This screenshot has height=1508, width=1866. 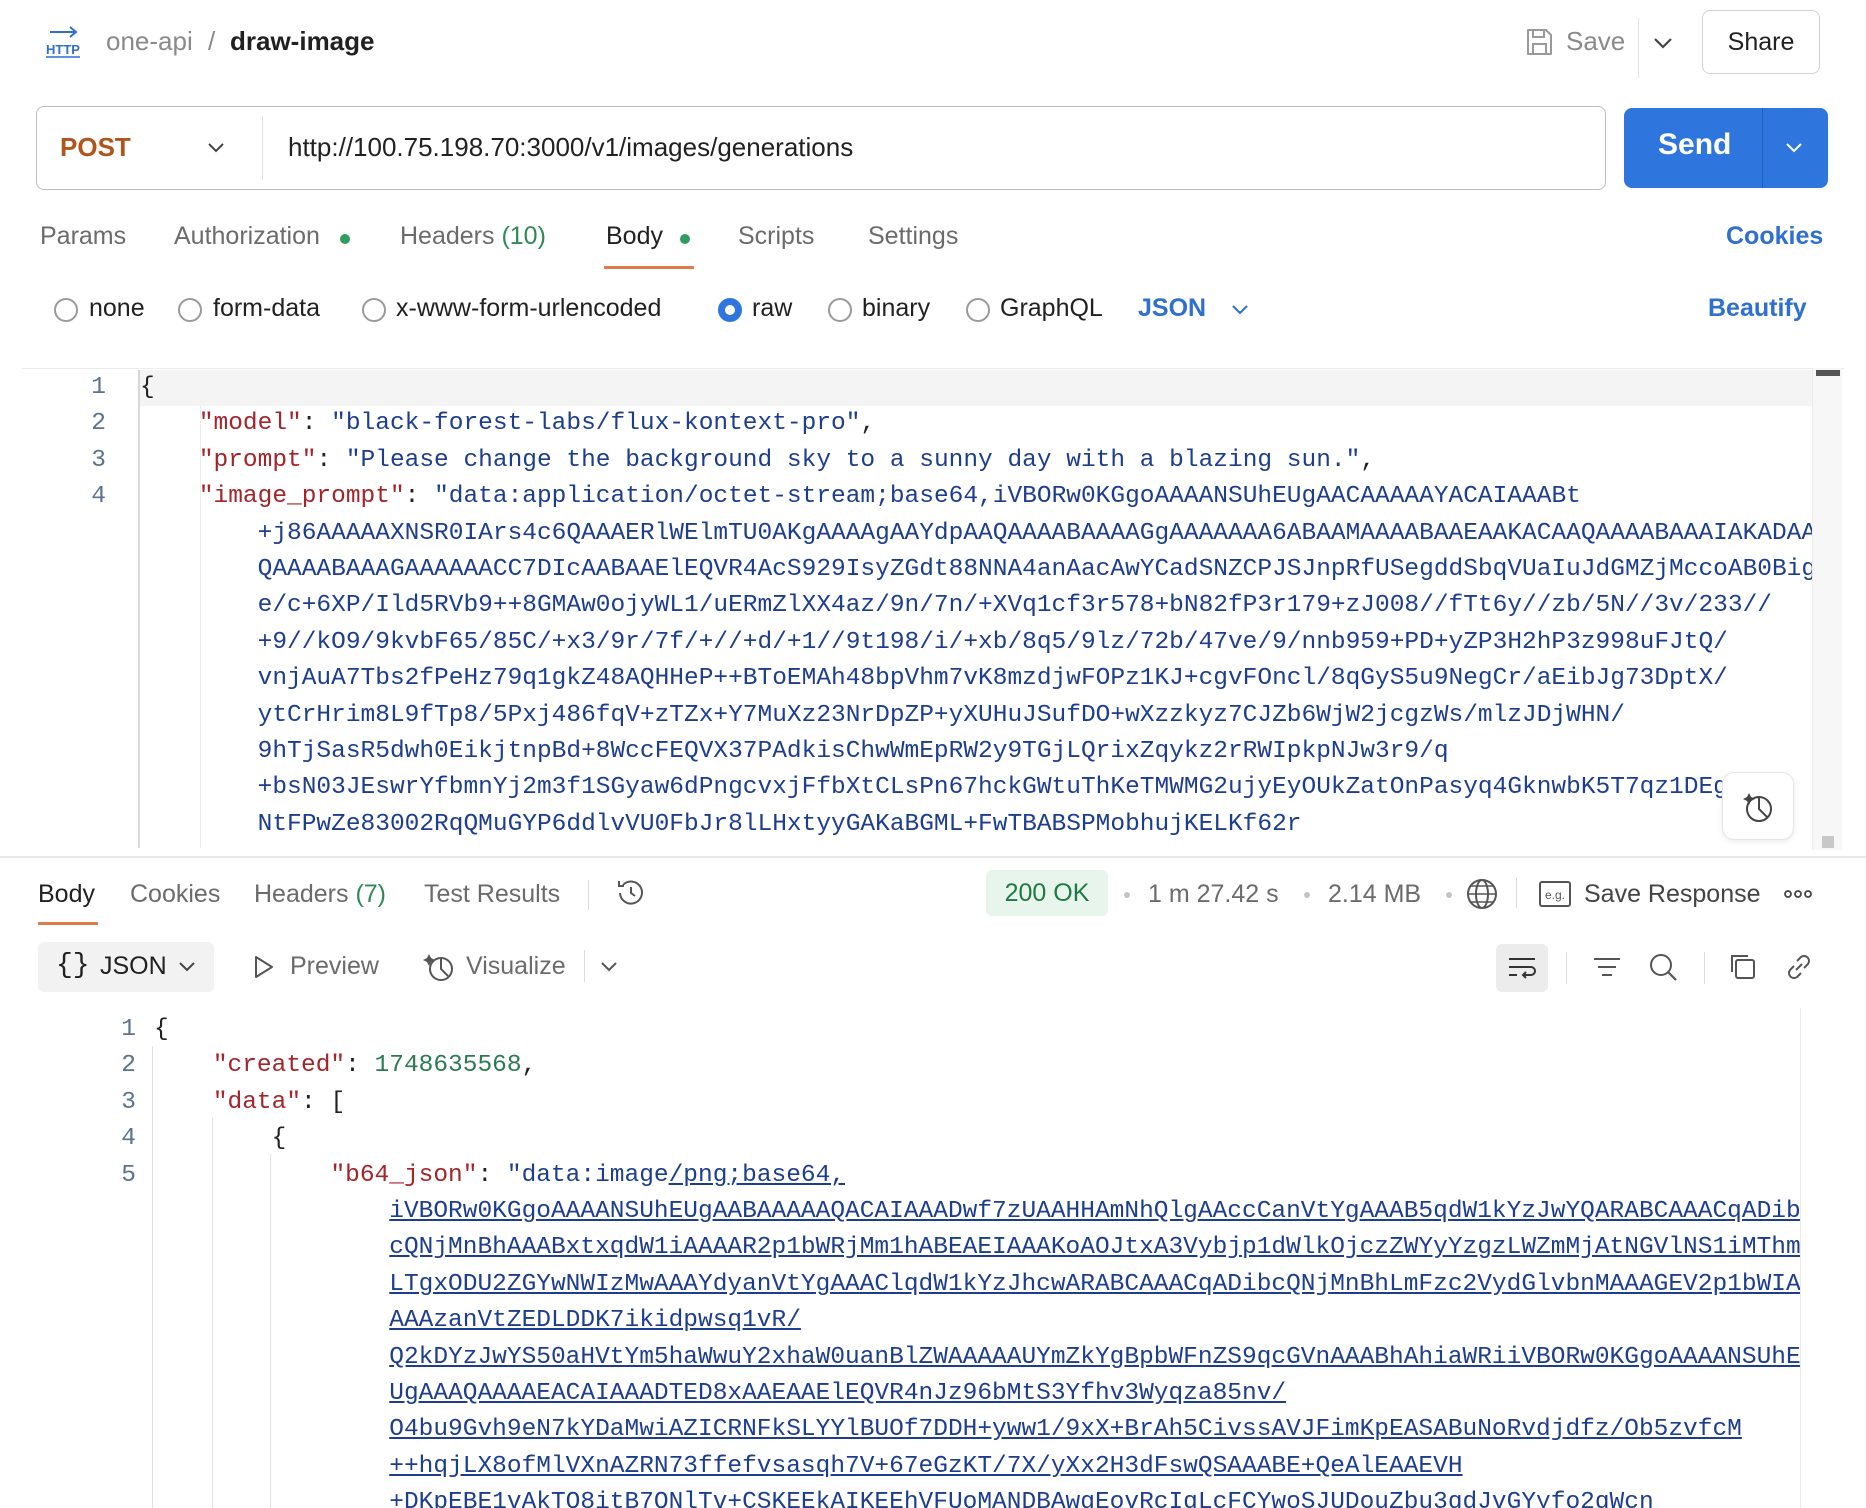 What do you see at coordinates (68, 923) in the screenshot?
I see `resp-active-tab-underline` at bounding box center [68, 923].